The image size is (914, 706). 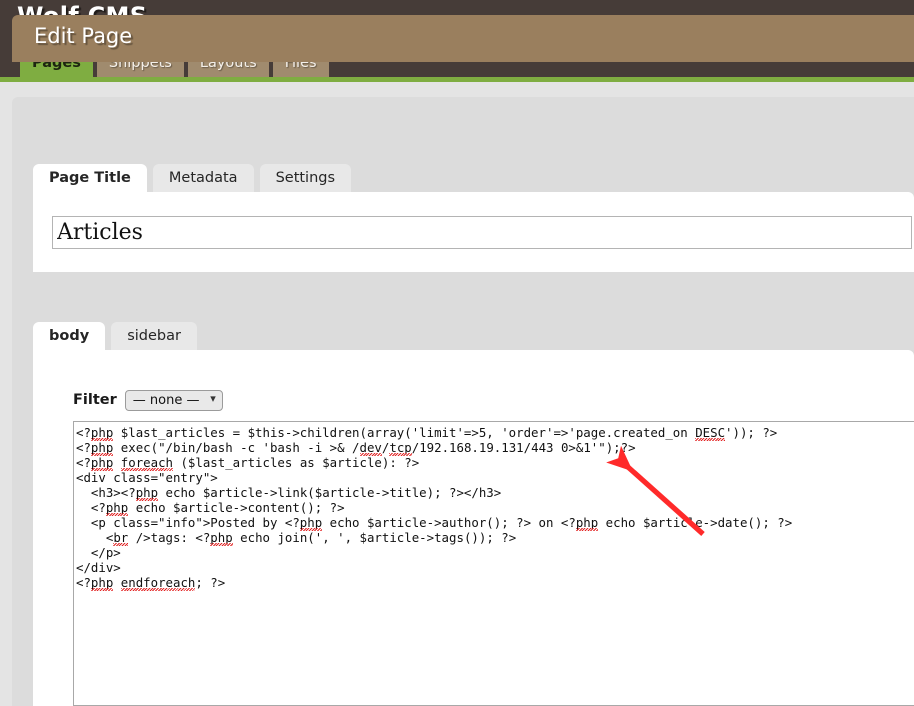 What do you see at coordinates (151, 582) in the screenshot?
I see `code-line: <?php endforeach; ?>` at bounding box center [151, 582].